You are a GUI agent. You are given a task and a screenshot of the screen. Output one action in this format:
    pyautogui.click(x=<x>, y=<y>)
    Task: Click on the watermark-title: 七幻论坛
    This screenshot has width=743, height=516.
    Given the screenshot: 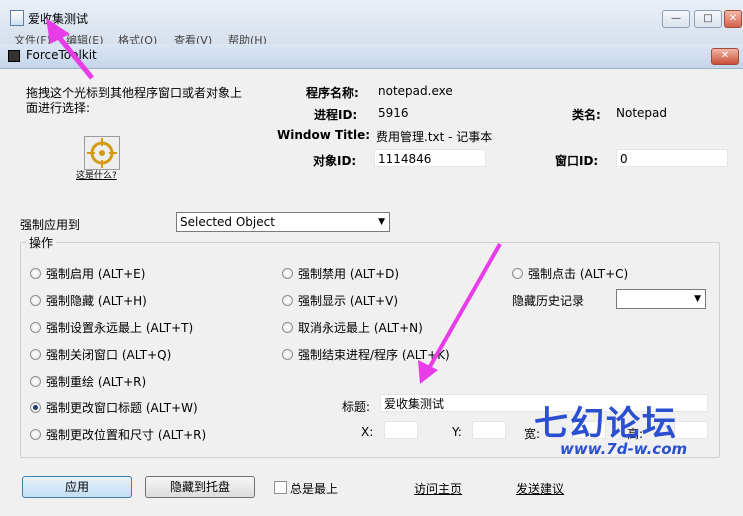 What is the action you would take?
    pyautogui.click(x=606, y=424)
    